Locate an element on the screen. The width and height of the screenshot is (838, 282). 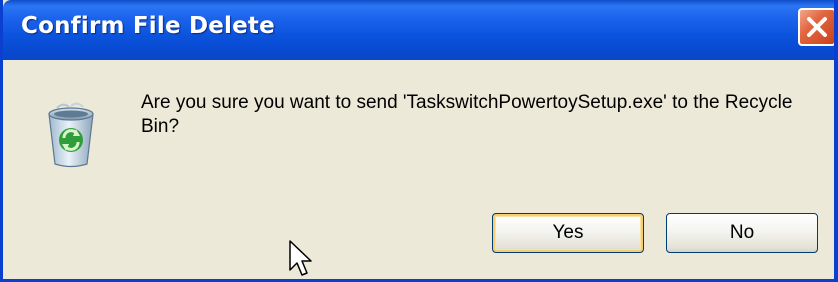
no-button: No is located at coordinates (742, 233).